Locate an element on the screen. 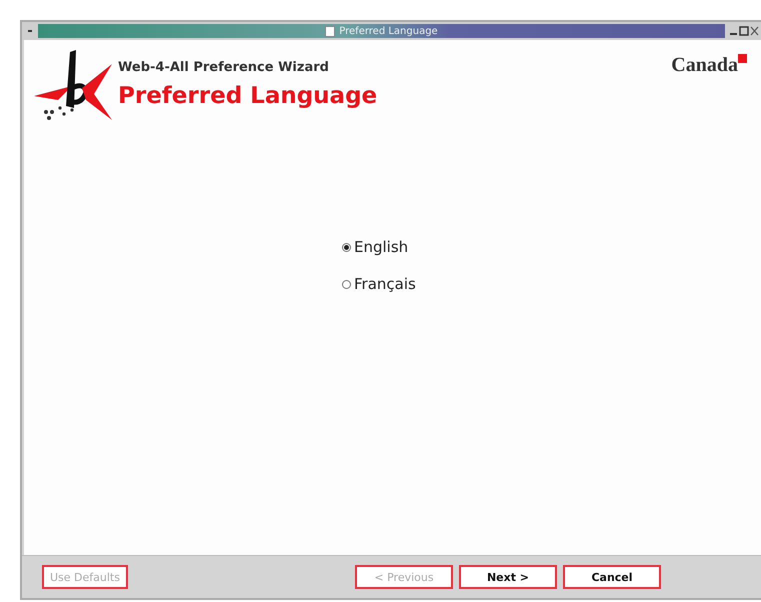  wizard-button: Cancel is located at coordinates (612, 577).